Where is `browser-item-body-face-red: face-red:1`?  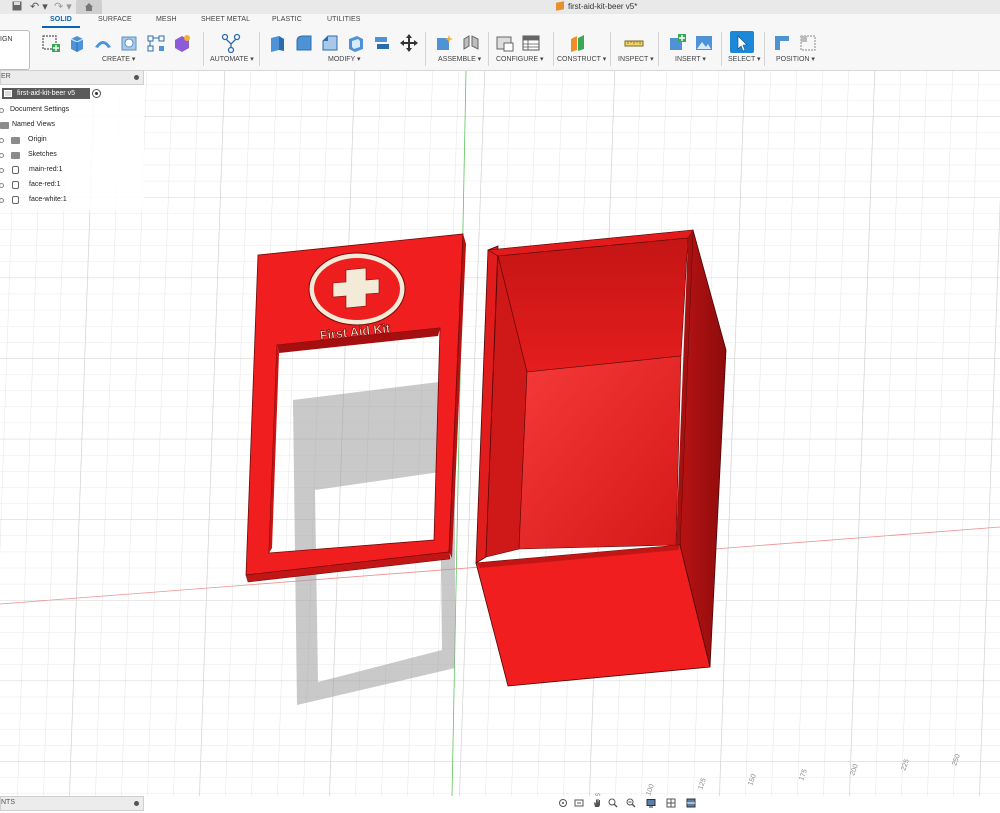
browser-item-body-face-red: face-red:1 is located at coordinates (72, 185).